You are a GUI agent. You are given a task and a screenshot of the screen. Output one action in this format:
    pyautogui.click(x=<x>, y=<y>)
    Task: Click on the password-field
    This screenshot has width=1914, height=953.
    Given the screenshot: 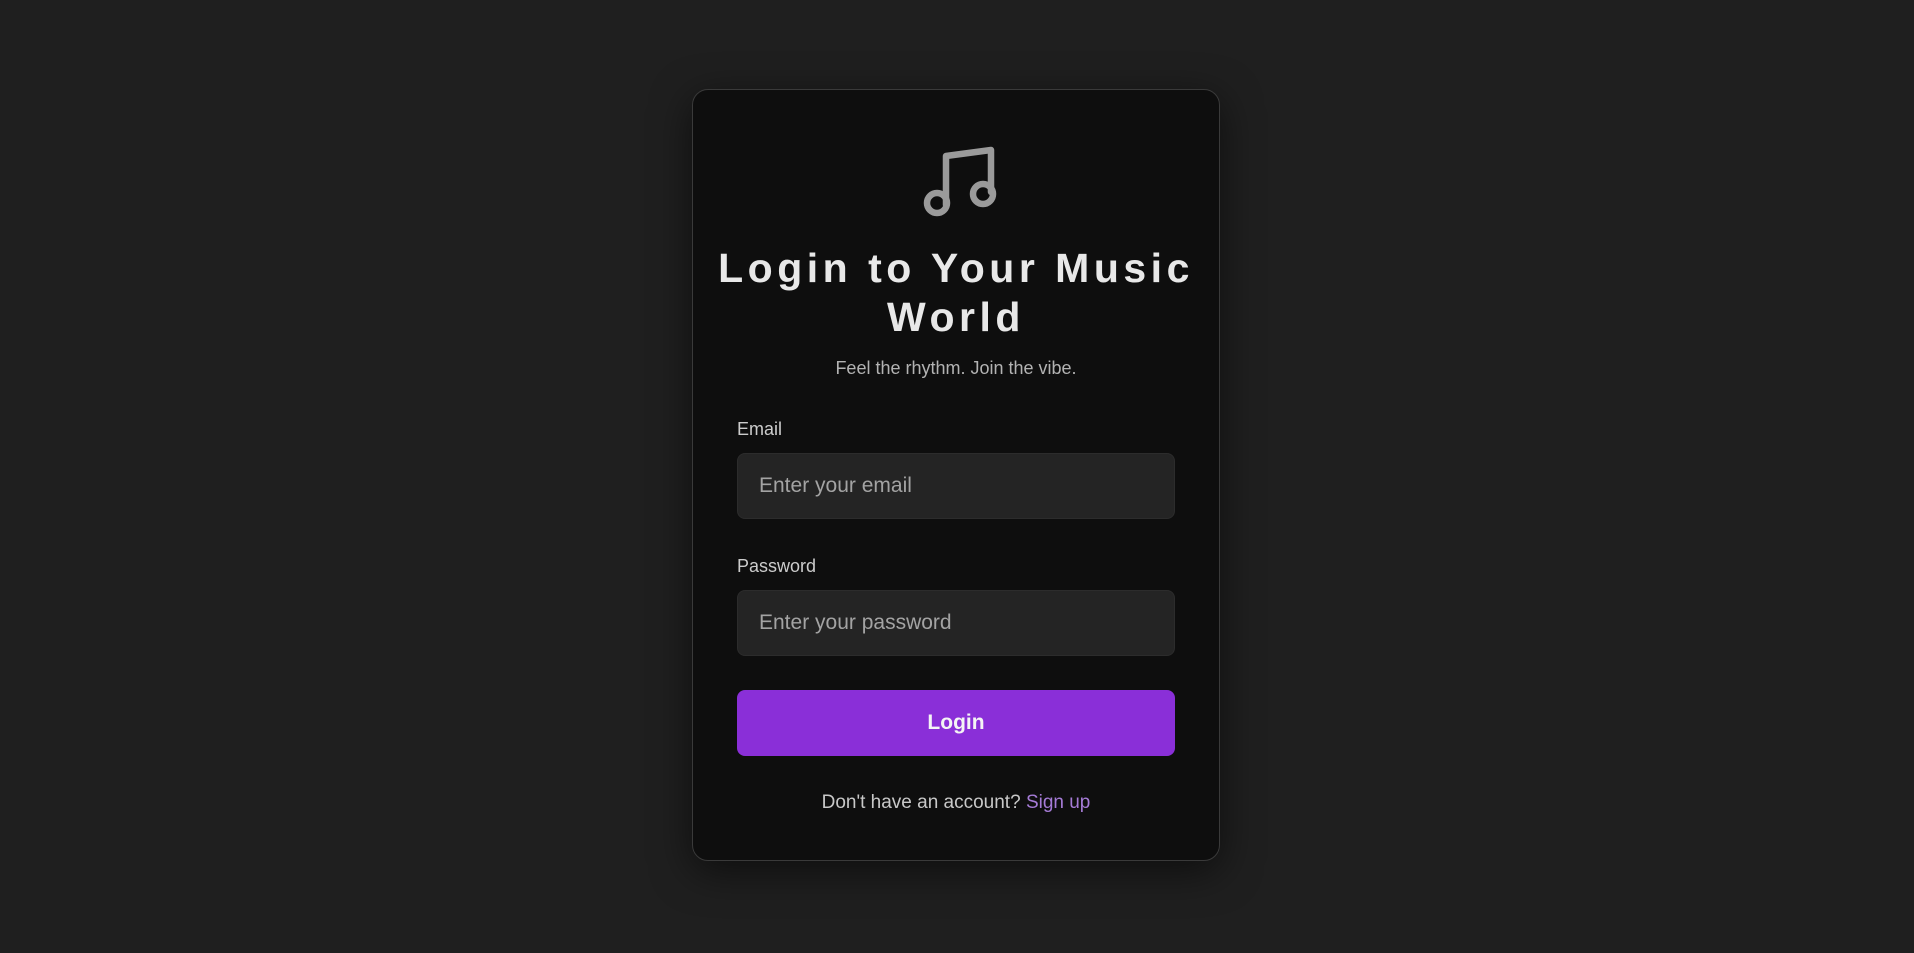 What is the action you would take?
    pyautogui.click(x=956, y=623)
    